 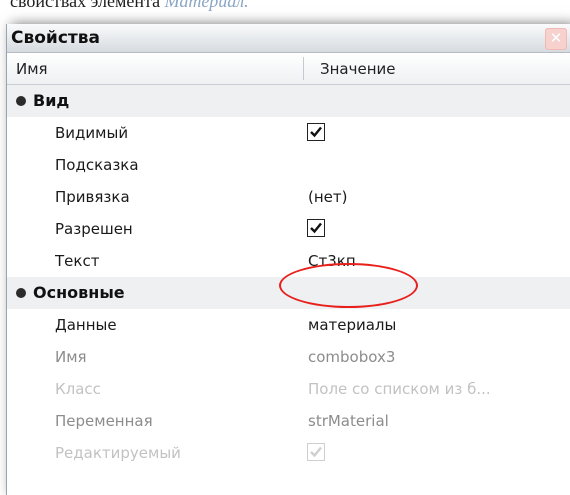 What do you see at coordinates (79, 292) in the screenshot?
I see `category-label: Основные` at bounding box center [79, 292].